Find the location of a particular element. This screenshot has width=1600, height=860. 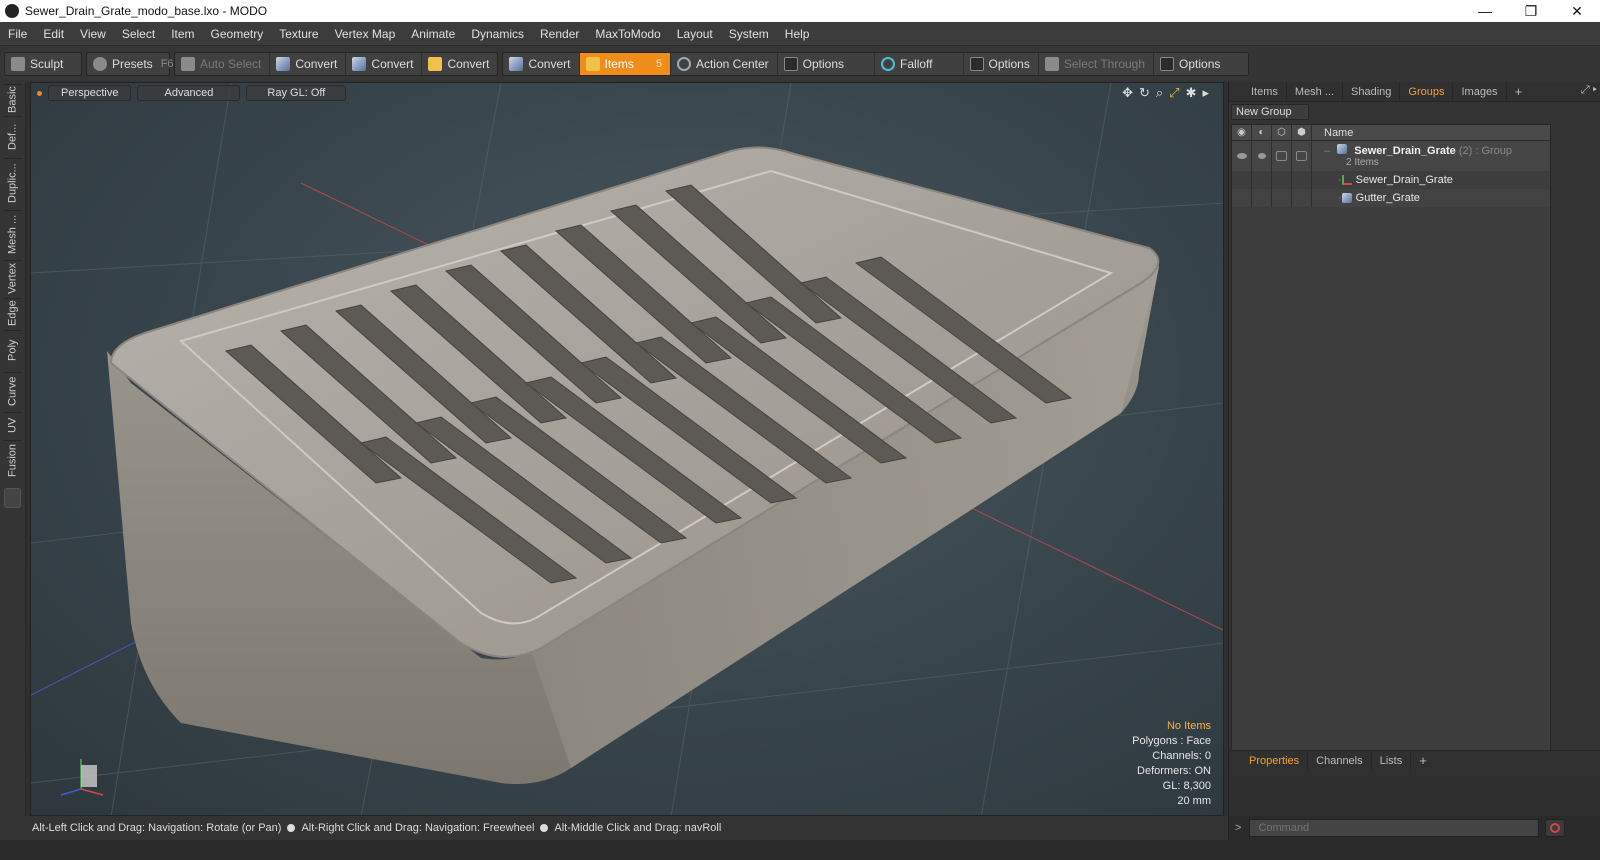

collapse-toggle-icon: – is located at coordinates (1327, 151).